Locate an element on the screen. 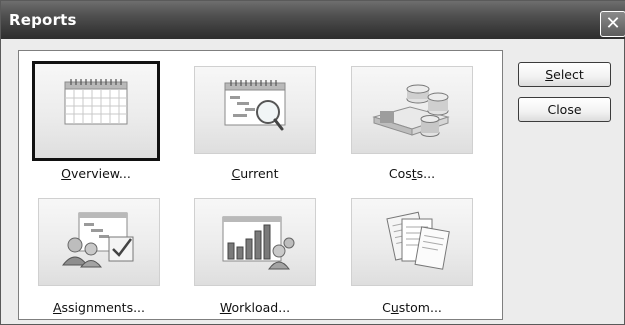  close-window-button: ✕ is located at coordinates (612, 24).